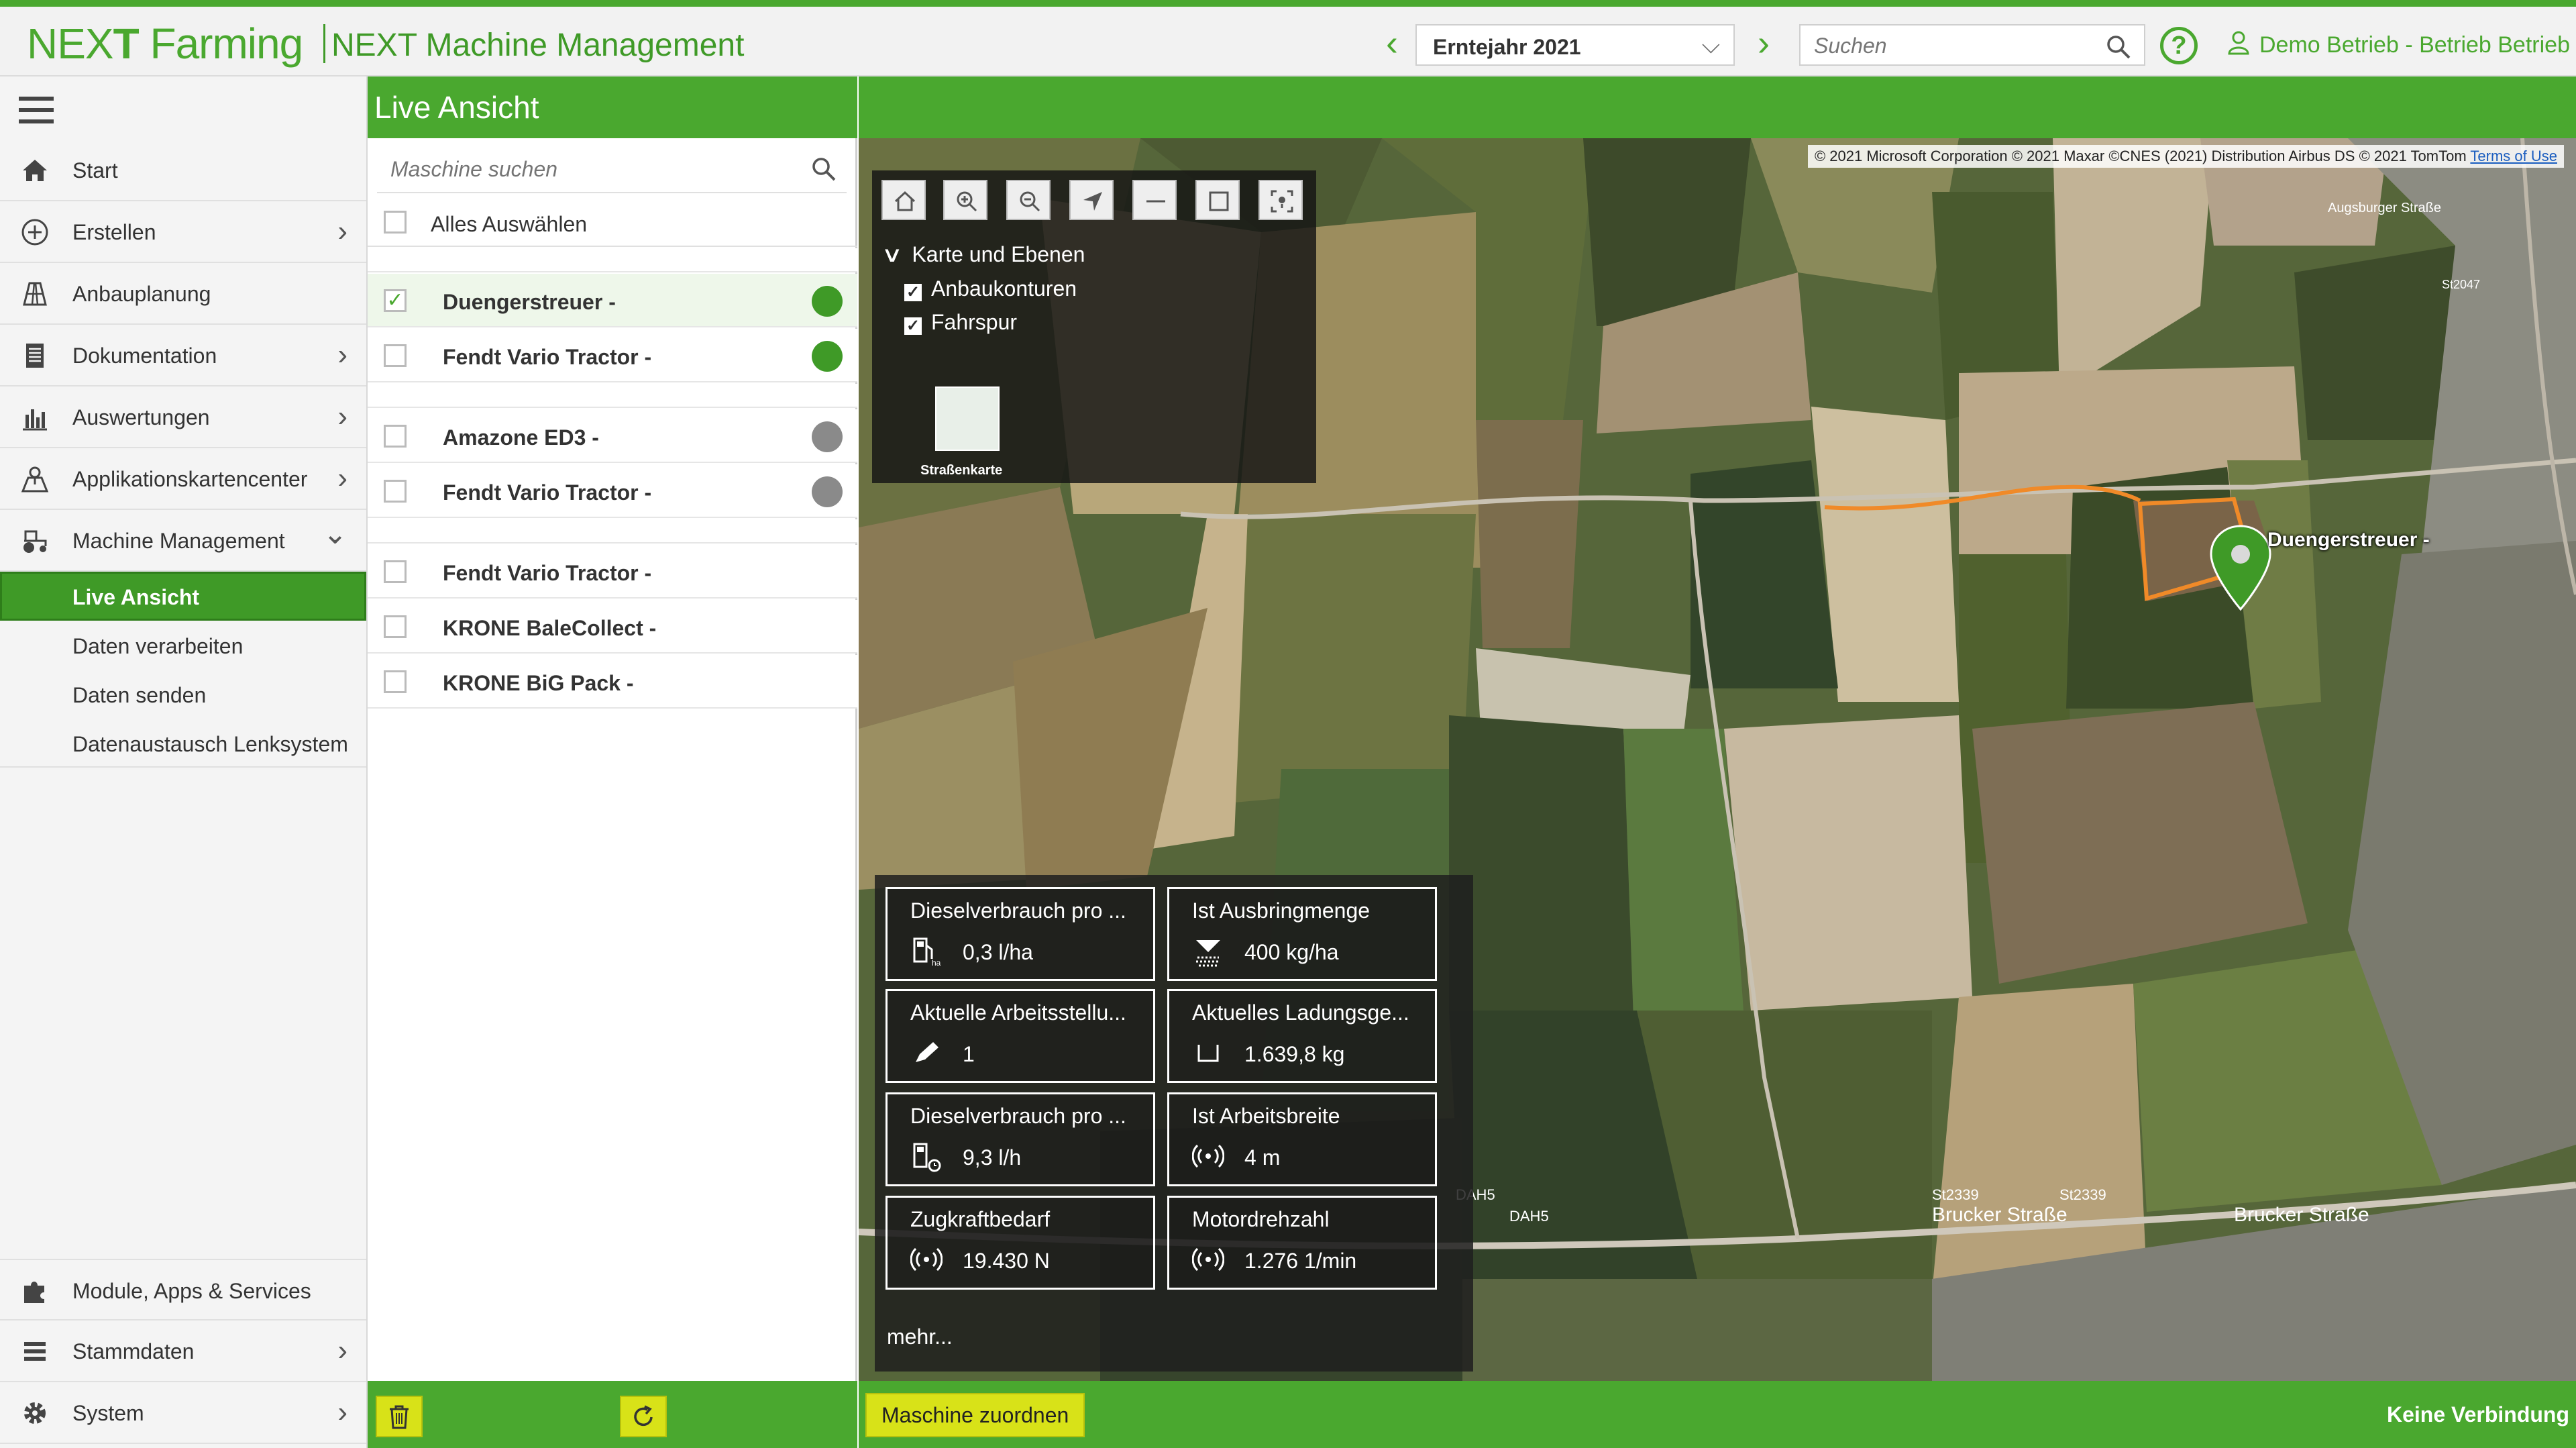  Describe the element at coordinates (95, 170) in the screenshot. I see `sidebar-item-label: Start` at that location.